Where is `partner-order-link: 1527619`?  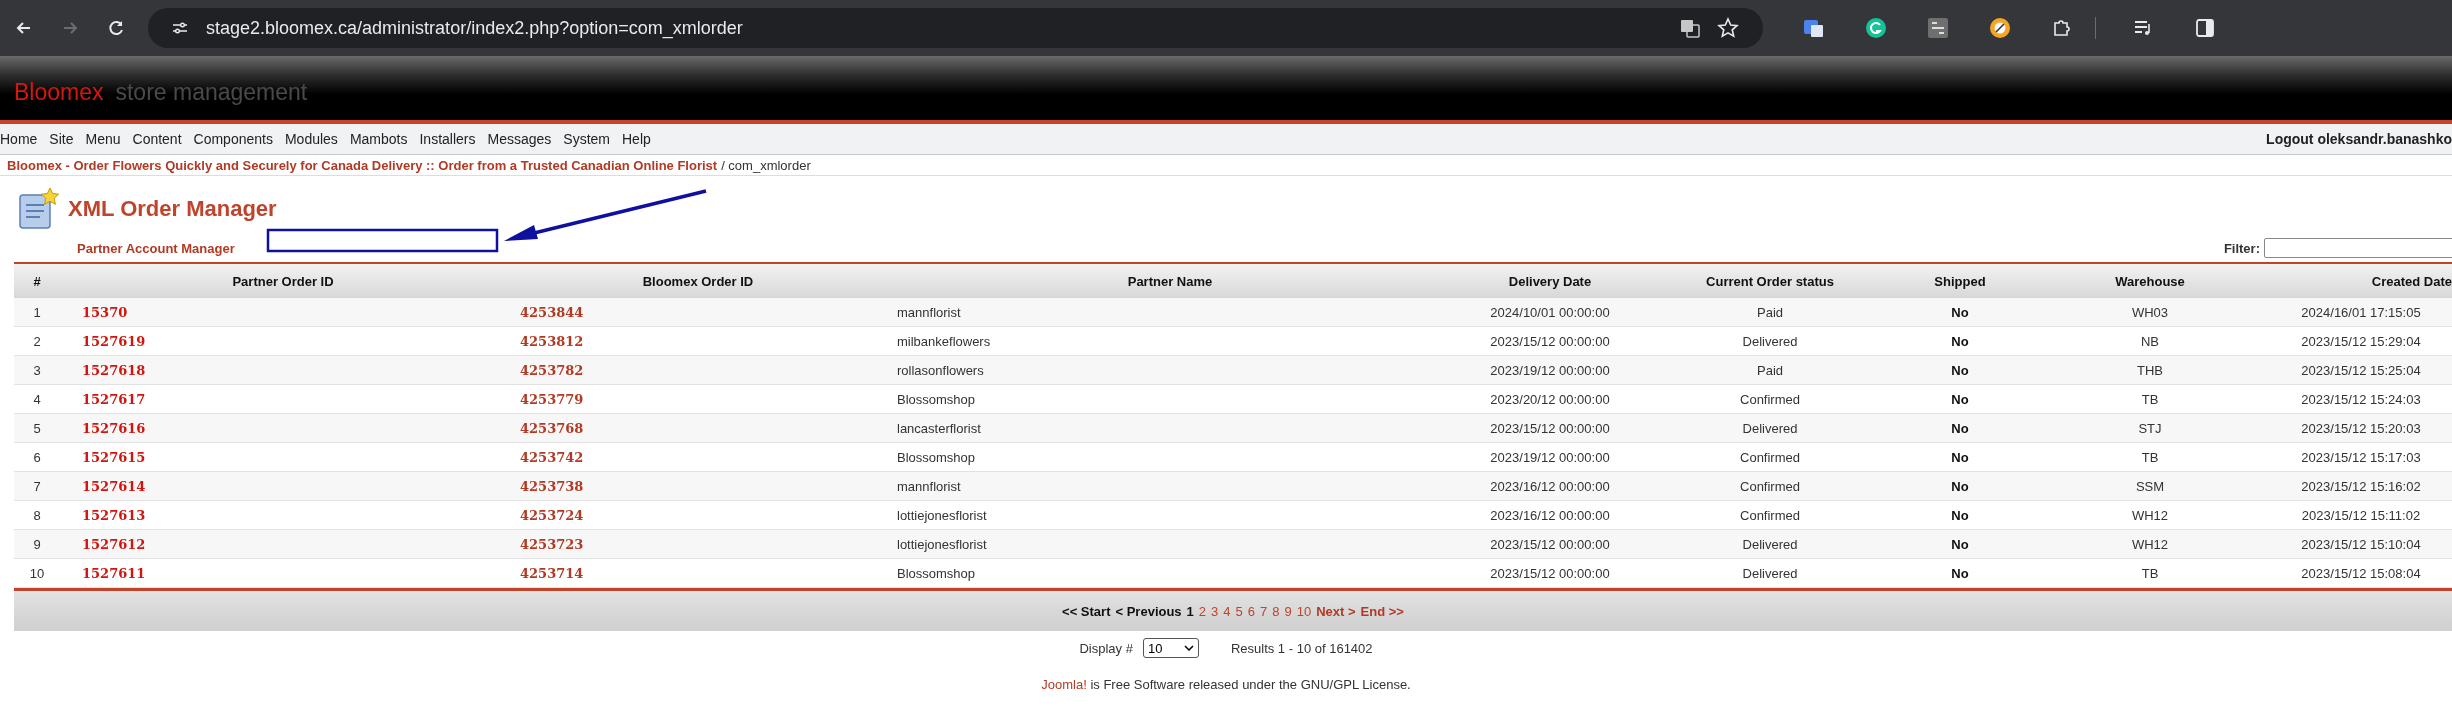
partner-order-link: 1527619 is located at coordinates (114, 341).